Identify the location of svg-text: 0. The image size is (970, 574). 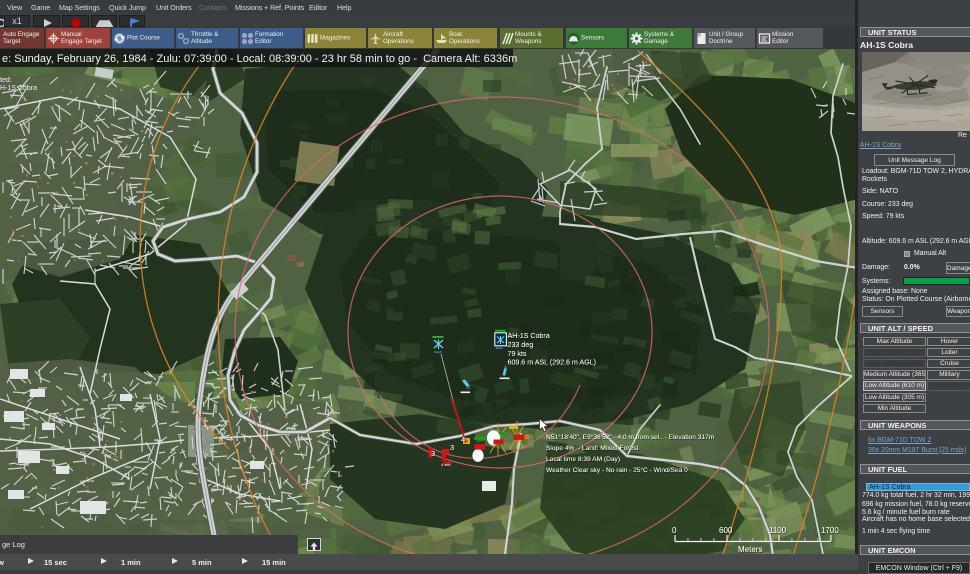
(674, 530).